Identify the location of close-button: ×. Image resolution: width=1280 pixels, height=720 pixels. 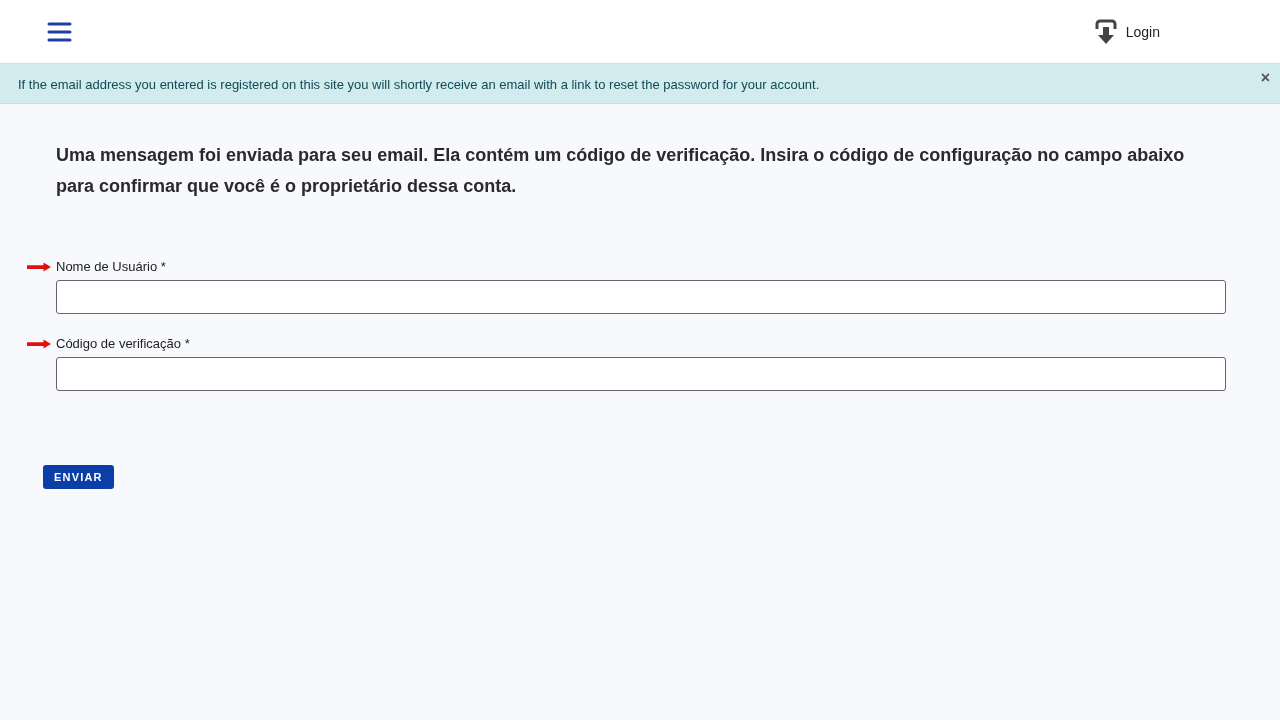
(1265, 78).